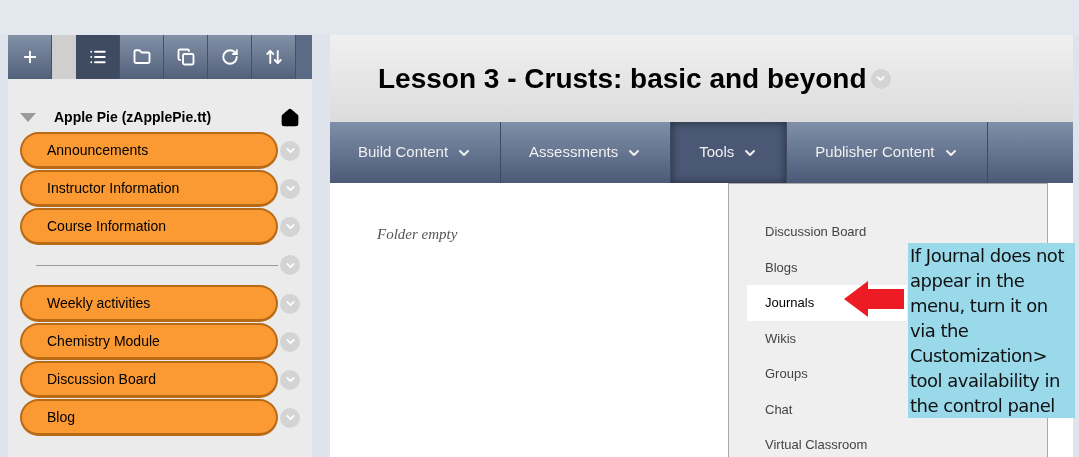 The image size is (1079, 457). I want to click on toolbar-spacer, so click(64, 57).